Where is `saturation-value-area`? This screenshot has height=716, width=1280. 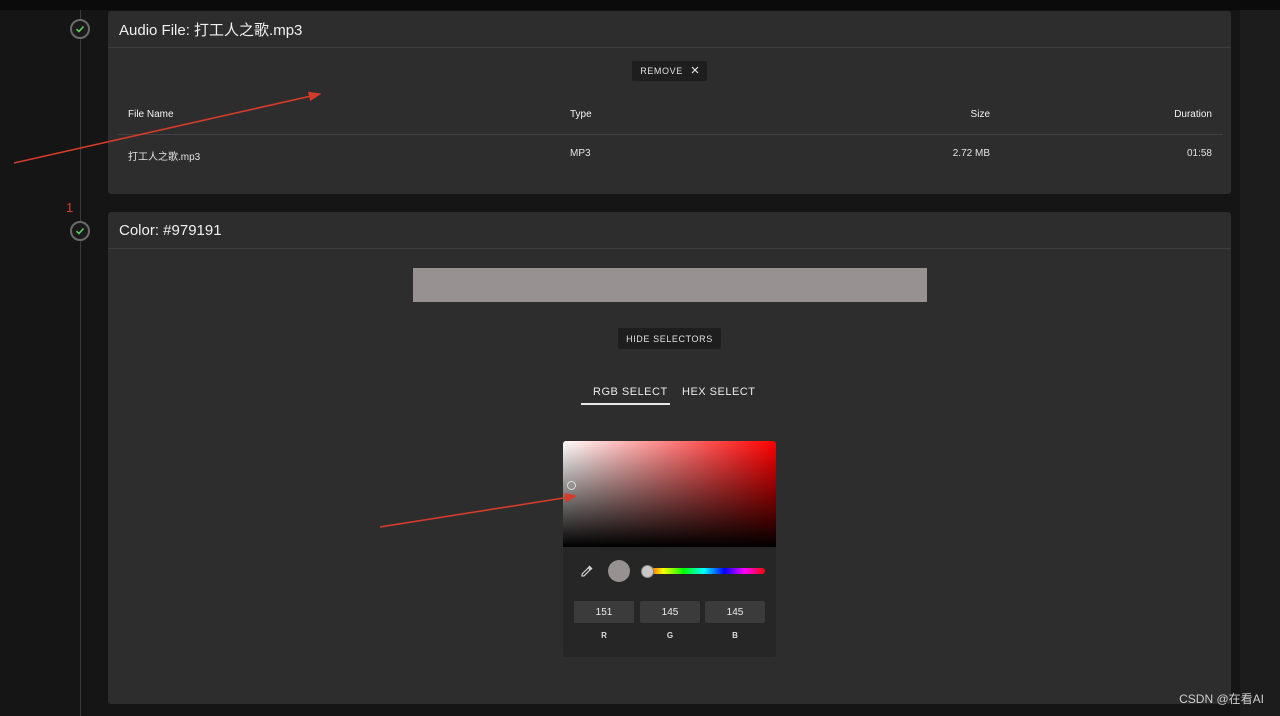
saturation-value-area is located at coordinates (669, 494).